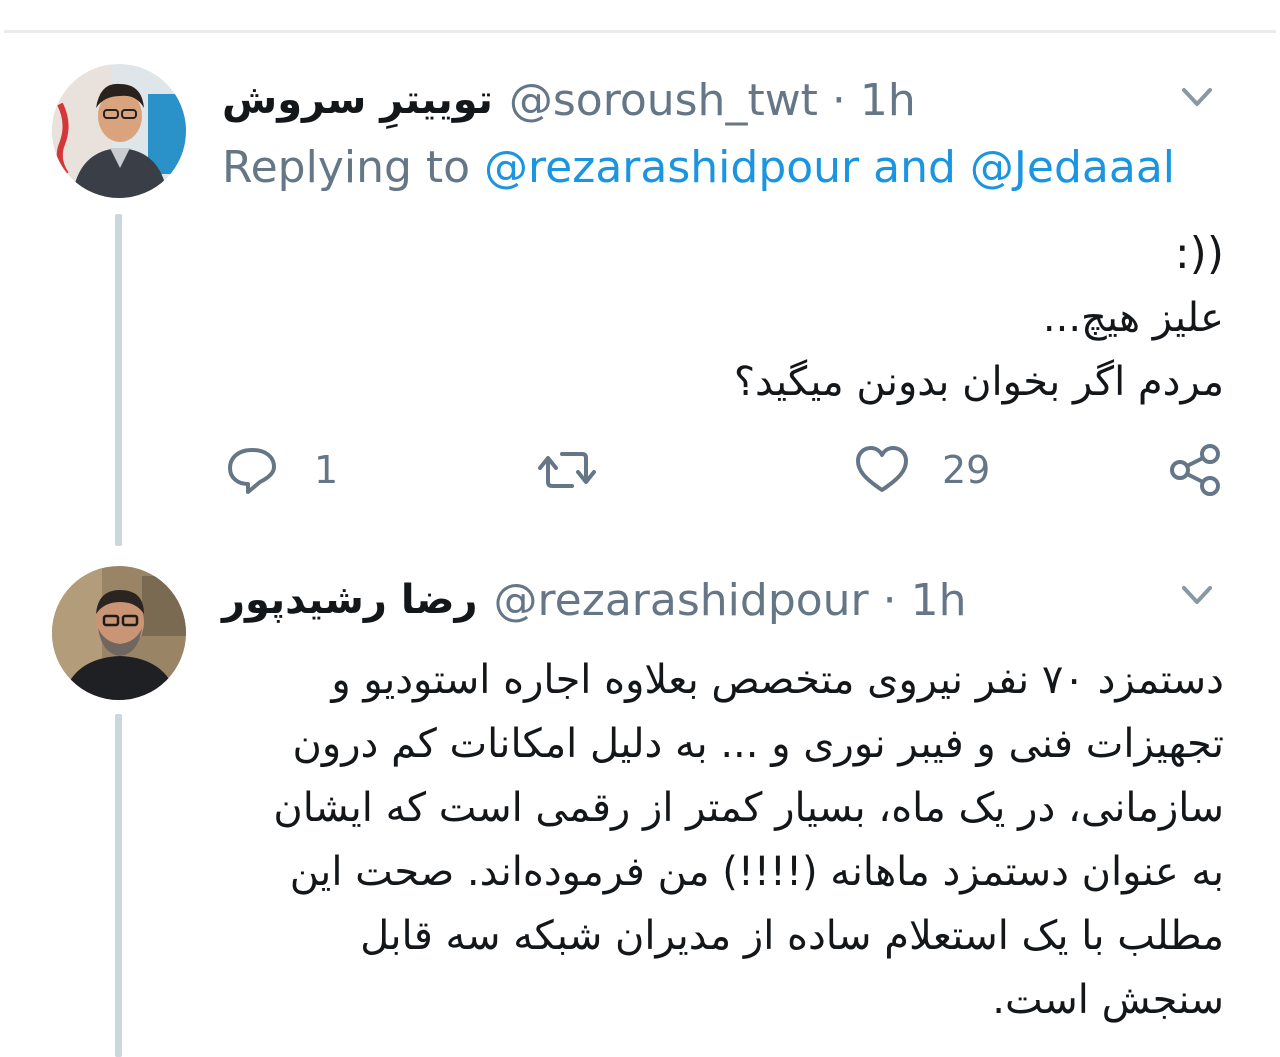 The image size is (1280, 1057). What do you see at coordinates (1199, 253) in the screenshot?
I see `text-line: :))` at bounding box center [1199, 253].